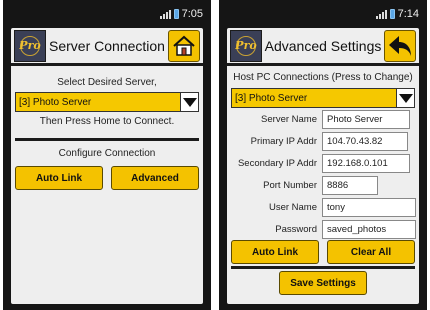 The width and height of the screenshot is (430, 310). Describe the element at coordinates (366, 163) in the screenshot. I see `secondary-ip-field: 192.168.0.101` at that location.